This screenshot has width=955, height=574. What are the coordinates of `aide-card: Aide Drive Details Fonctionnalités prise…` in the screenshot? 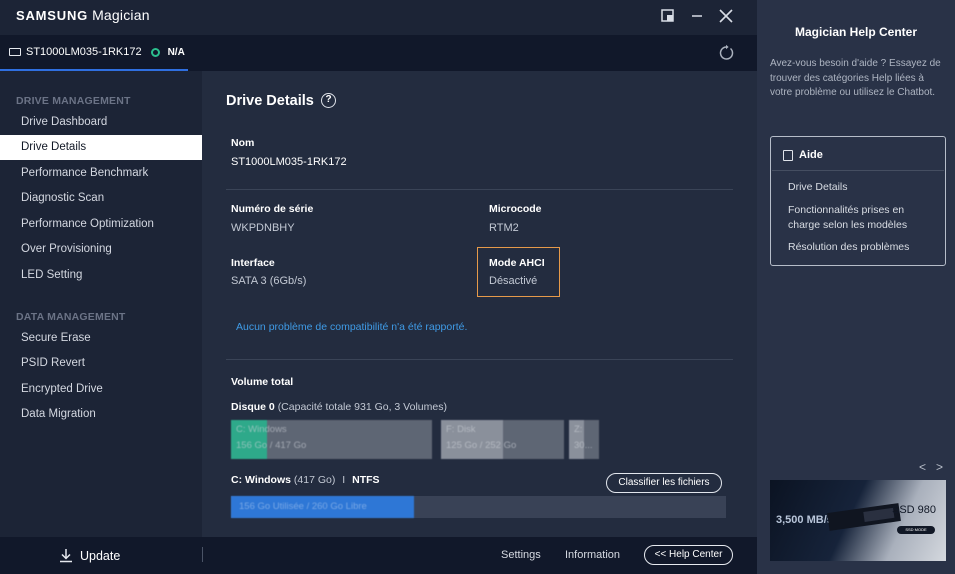 It's located at (858, 201).